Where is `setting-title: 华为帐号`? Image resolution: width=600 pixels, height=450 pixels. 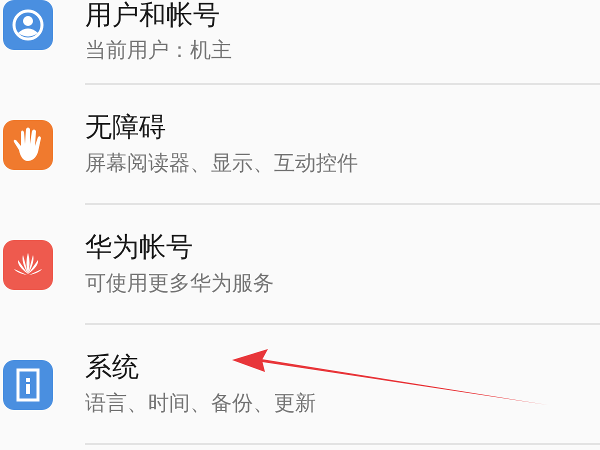
setting-title: 华为帐号 is located at coordinates (139, 248).